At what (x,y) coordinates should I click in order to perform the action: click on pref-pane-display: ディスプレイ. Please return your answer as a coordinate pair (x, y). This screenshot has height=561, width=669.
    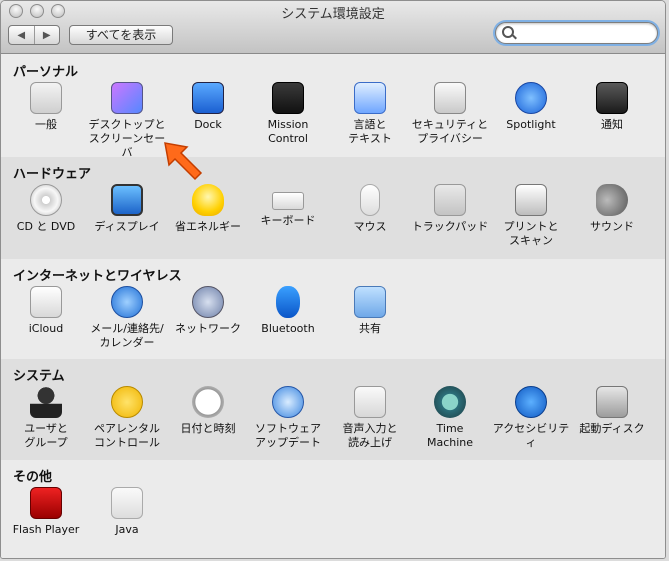
    Looking at the image, I should click on (127, 209).